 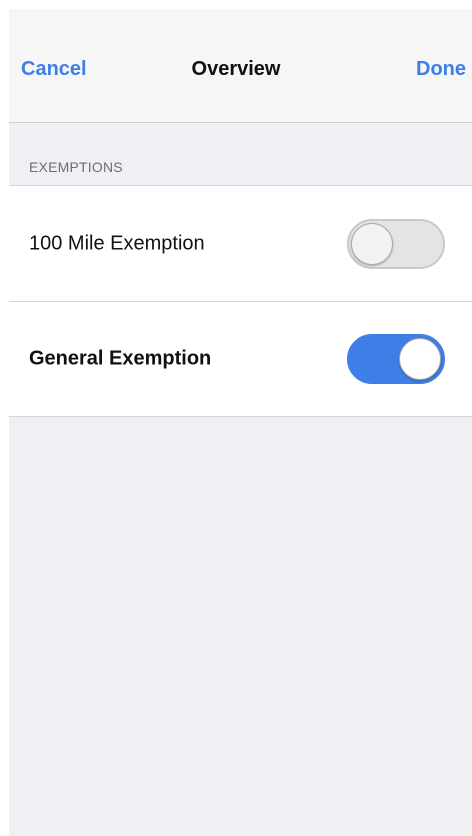 What do you see at coordinates (120, 358) in the screenshot?
I see `row-label-general-exemption: General Exemption` at bounding box center [120, 358].